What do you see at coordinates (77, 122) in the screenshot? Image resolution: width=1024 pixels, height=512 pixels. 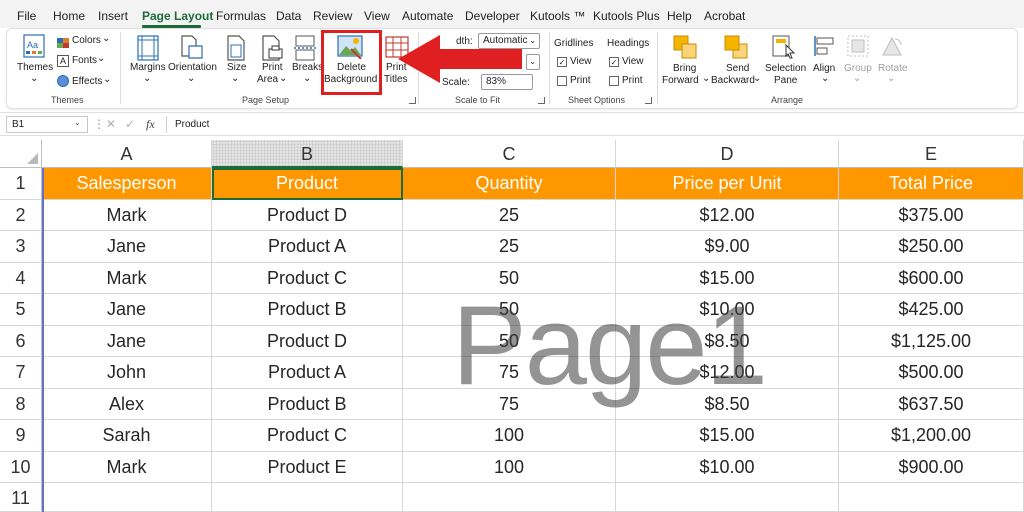 I see `chevron-down-icon: ⌄` at bounding box center [77, 122].